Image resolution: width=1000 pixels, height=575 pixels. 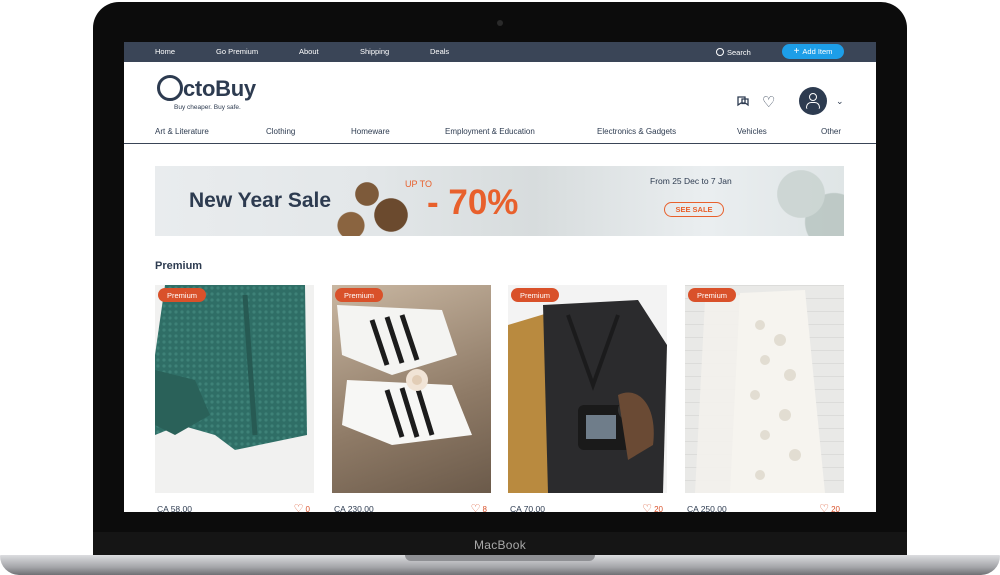 What do you see at coordinates (473, 202) in the screenshot?
I see `banner-discount: - 70%` at bounding box center [473, 202].